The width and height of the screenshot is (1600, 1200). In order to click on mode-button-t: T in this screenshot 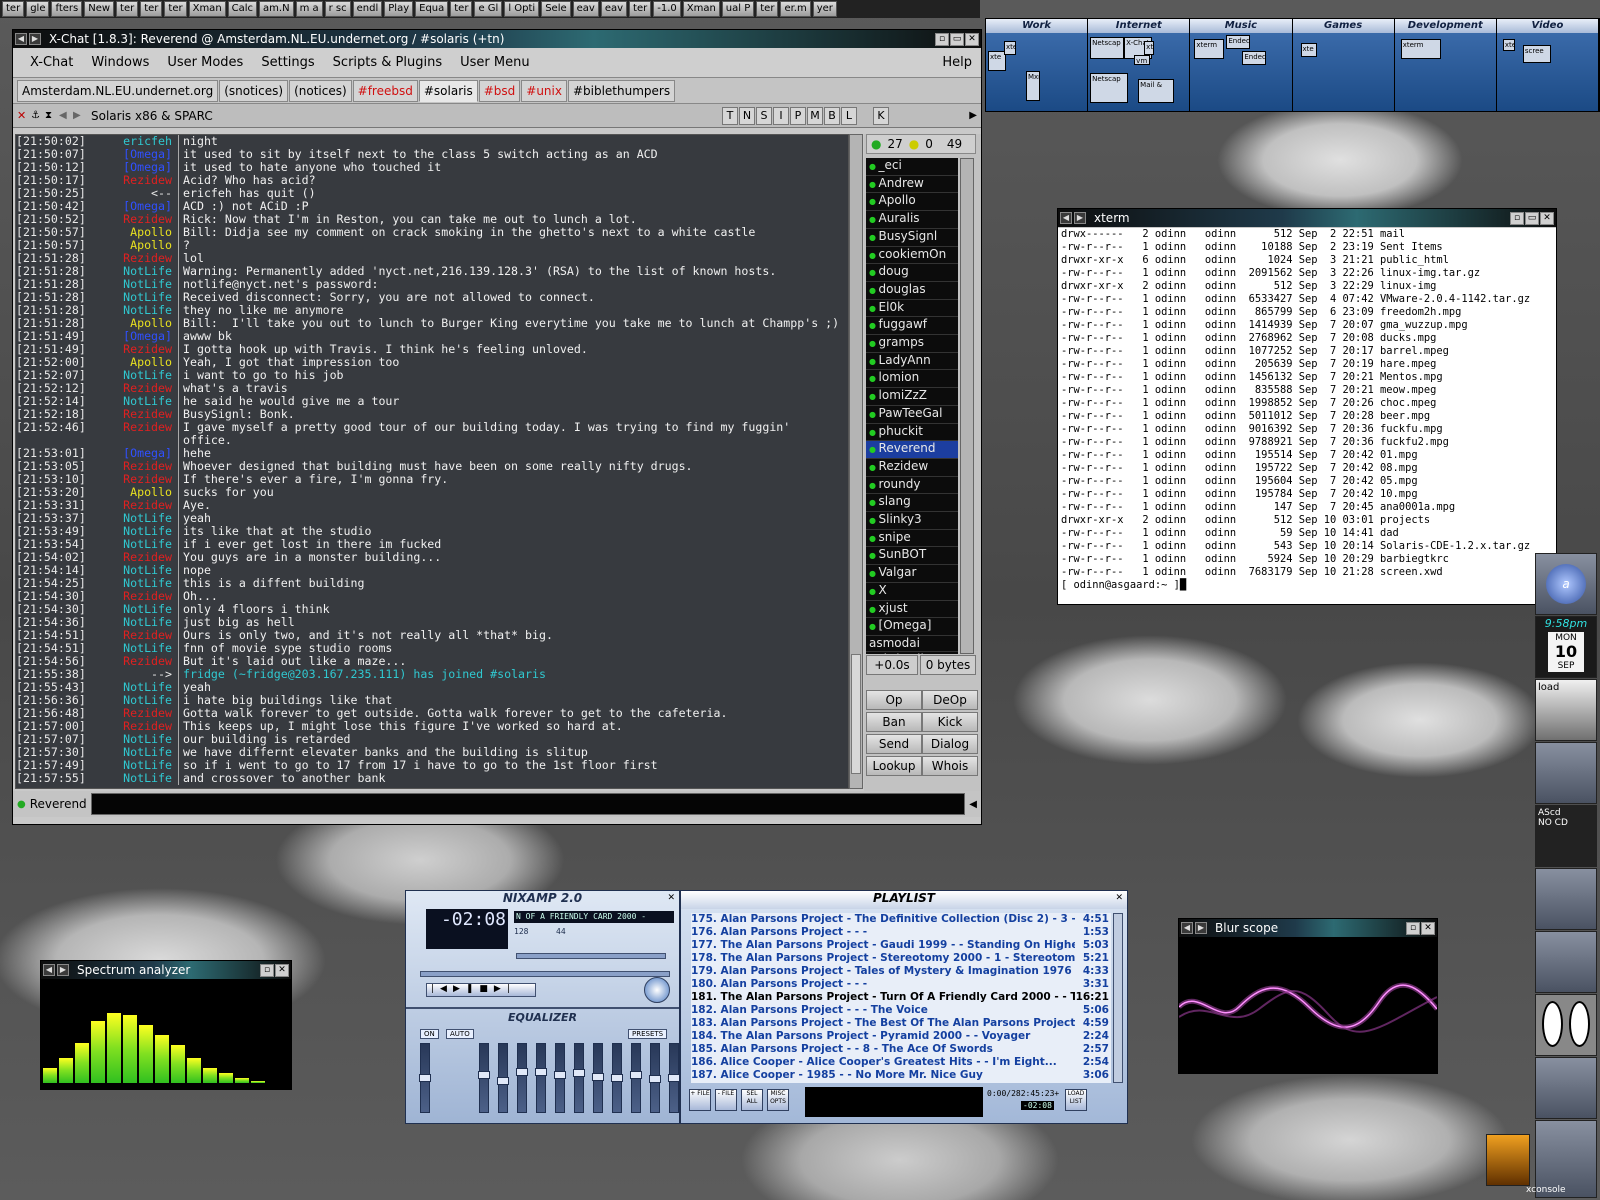, I will do `click(730, 115)`.